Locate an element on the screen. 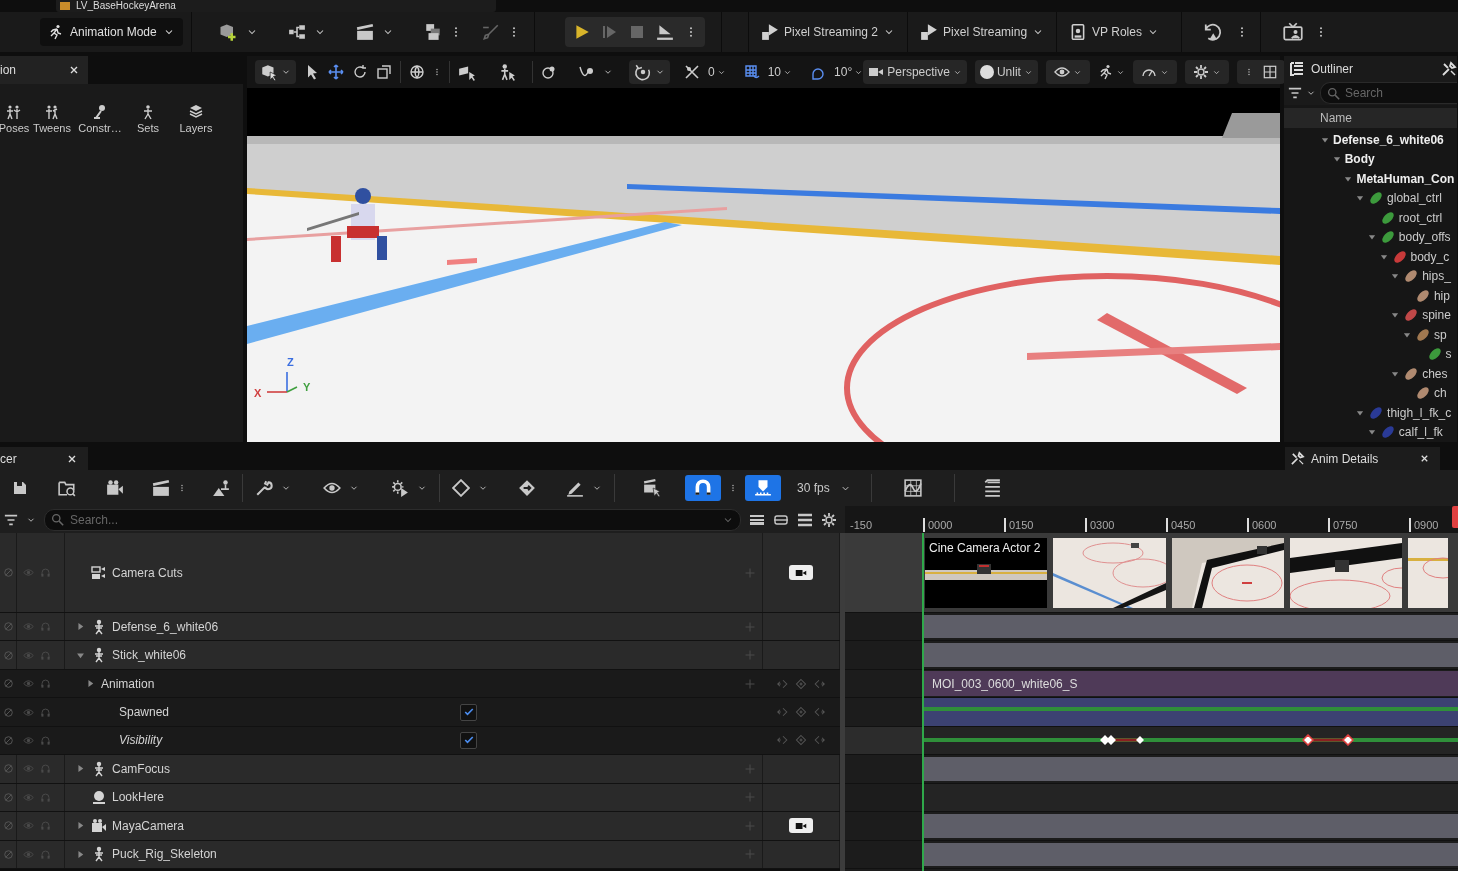  item-label: spine is located at coordinates (1436, 315).